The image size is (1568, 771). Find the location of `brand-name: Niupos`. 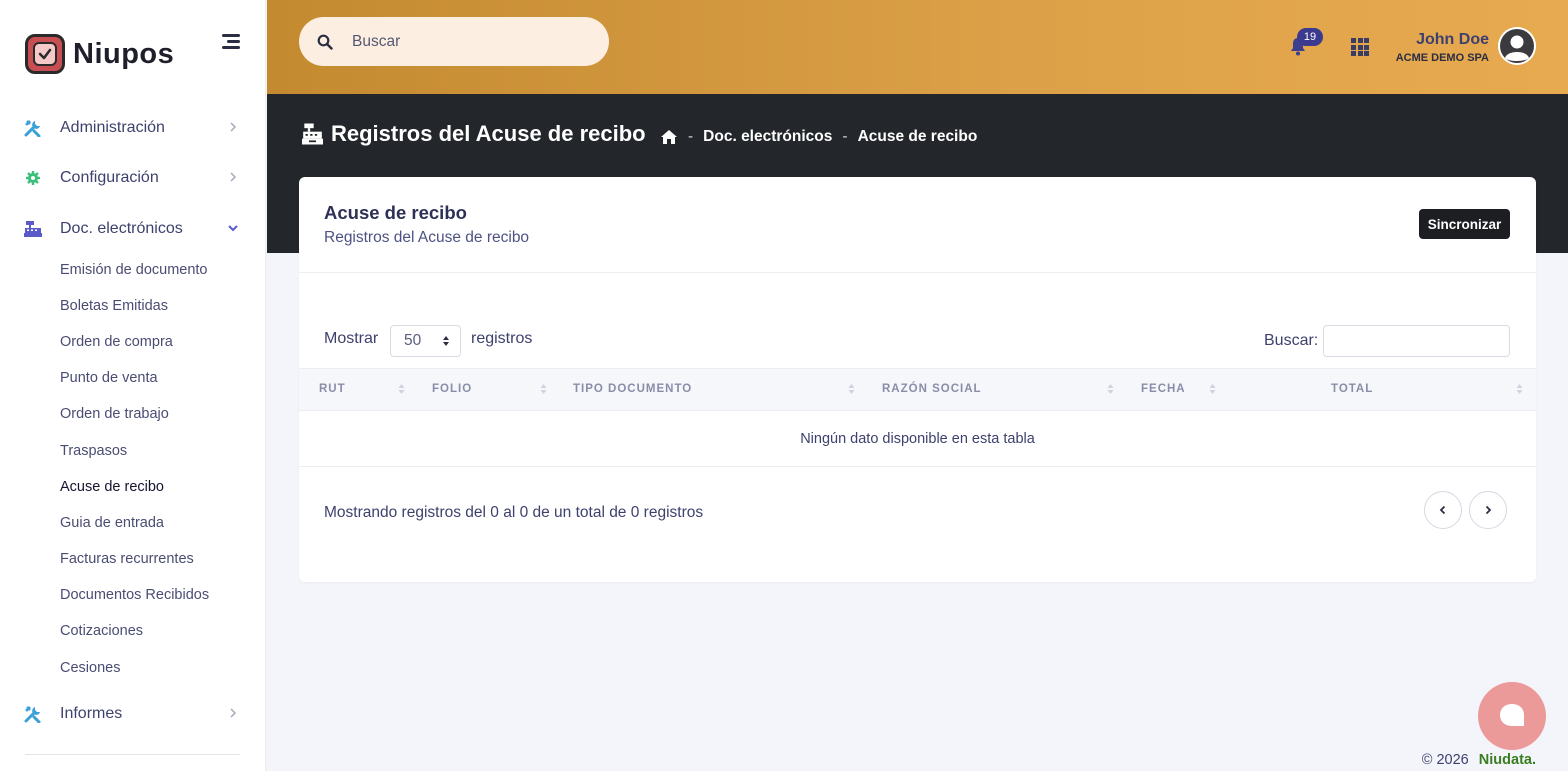

brand-name: Niupos is located at coordinates (124, 53).